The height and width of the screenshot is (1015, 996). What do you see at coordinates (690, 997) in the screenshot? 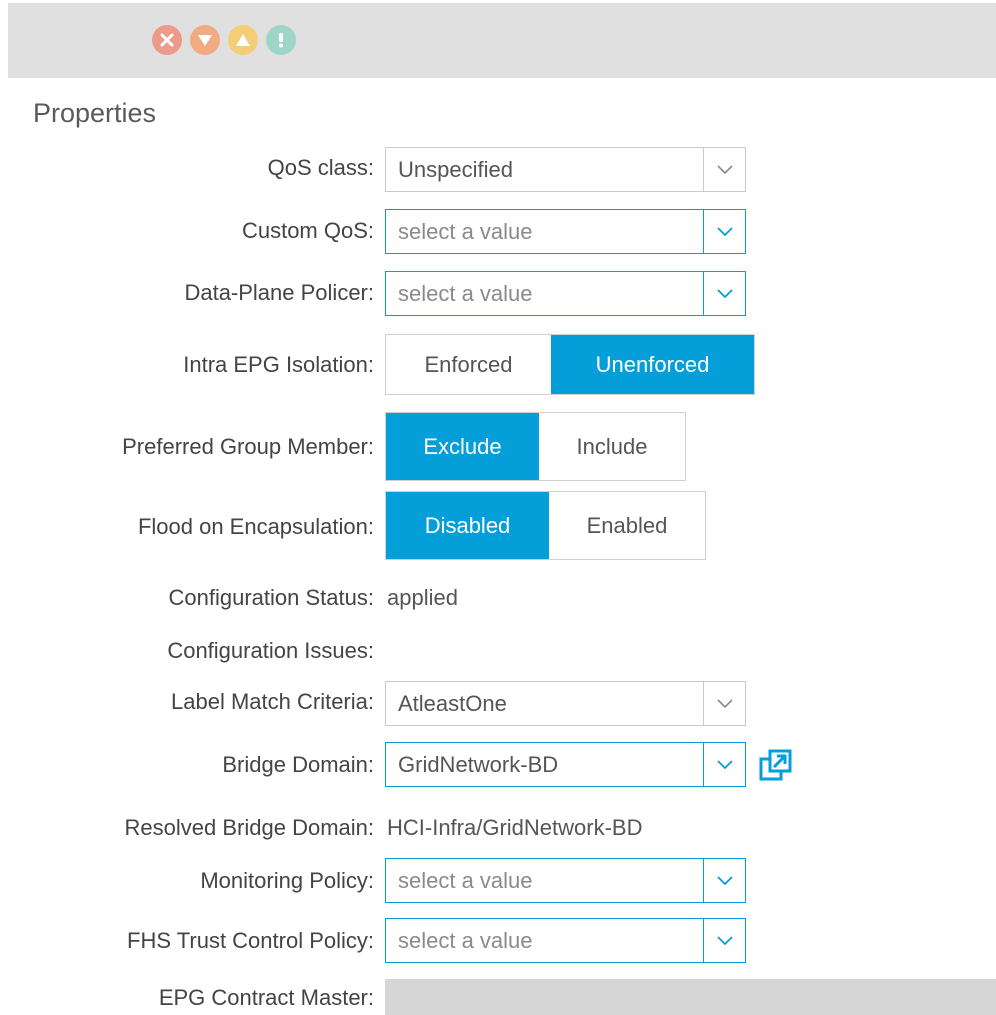
I see `epg-contract-master-table` at bounding box center [690, 997].